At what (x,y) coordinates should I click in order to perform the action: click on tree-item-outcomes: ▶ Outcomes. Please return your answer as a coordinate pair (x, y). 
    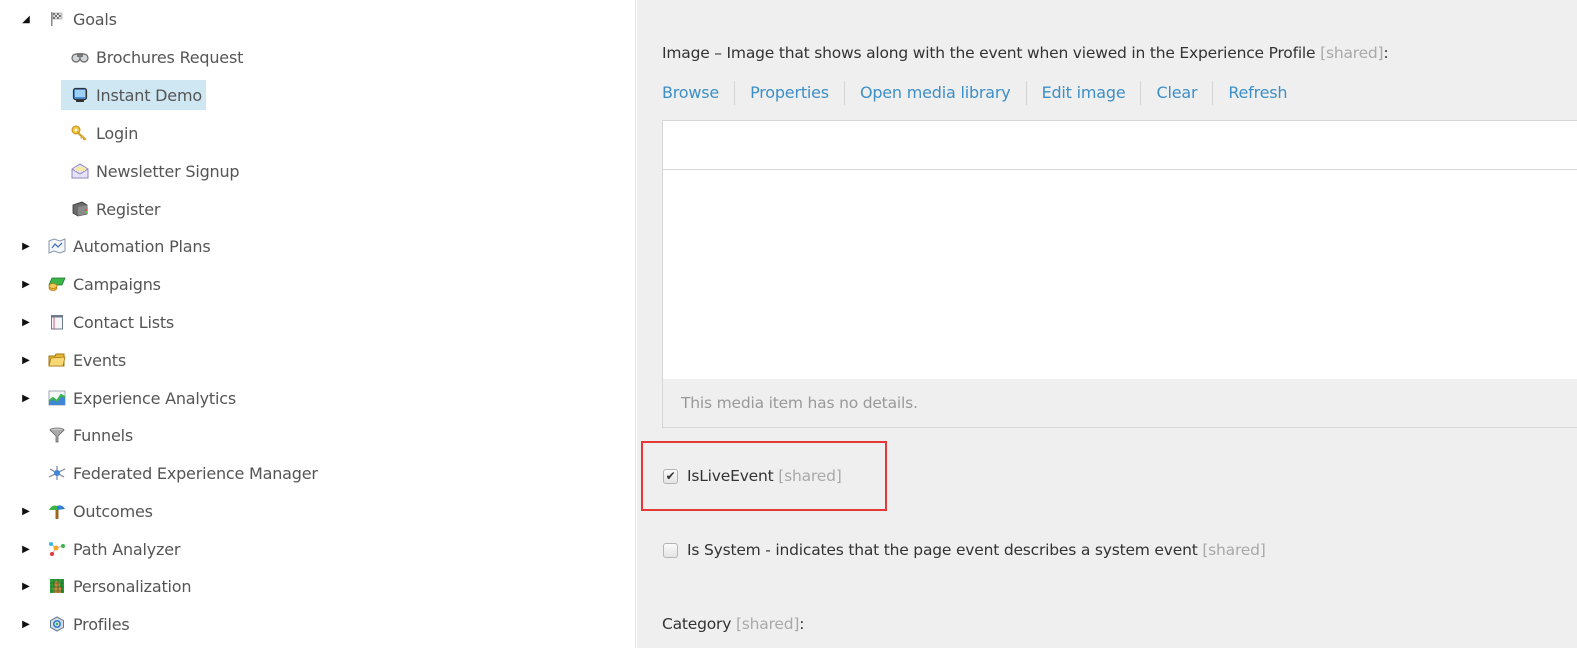
    Looking at the image, I should click on (87, 511).